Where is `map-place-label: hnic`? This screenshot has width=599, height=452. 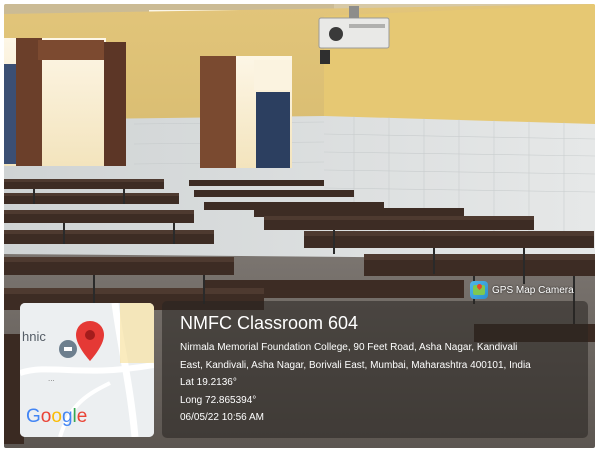 map-place-label: hnic is located at coordinates (34, 336).